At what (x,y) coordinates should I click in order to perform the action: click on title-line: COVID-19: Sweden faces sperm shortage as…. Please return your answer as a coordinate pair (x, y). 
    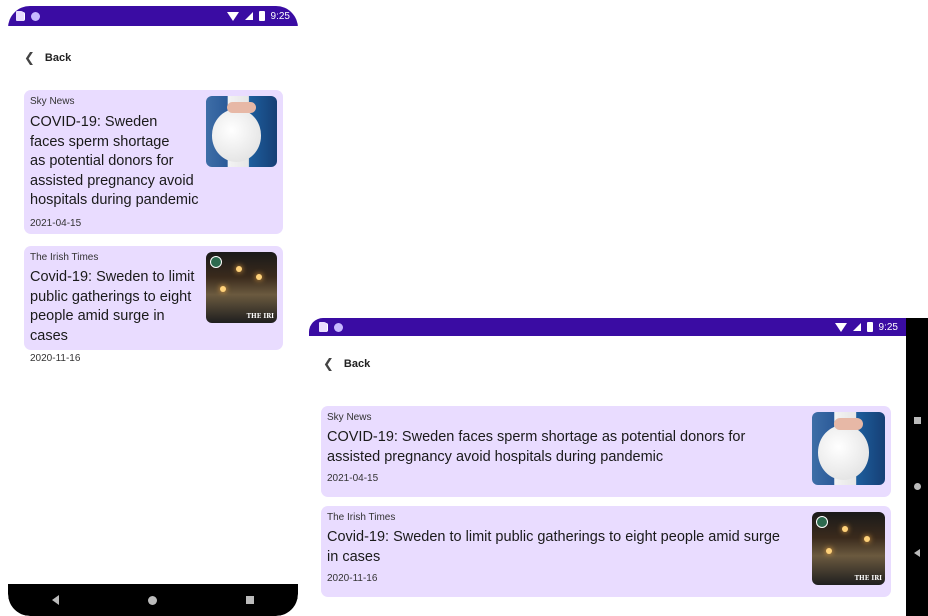
    Looking at the image, I should click on (536, 437).